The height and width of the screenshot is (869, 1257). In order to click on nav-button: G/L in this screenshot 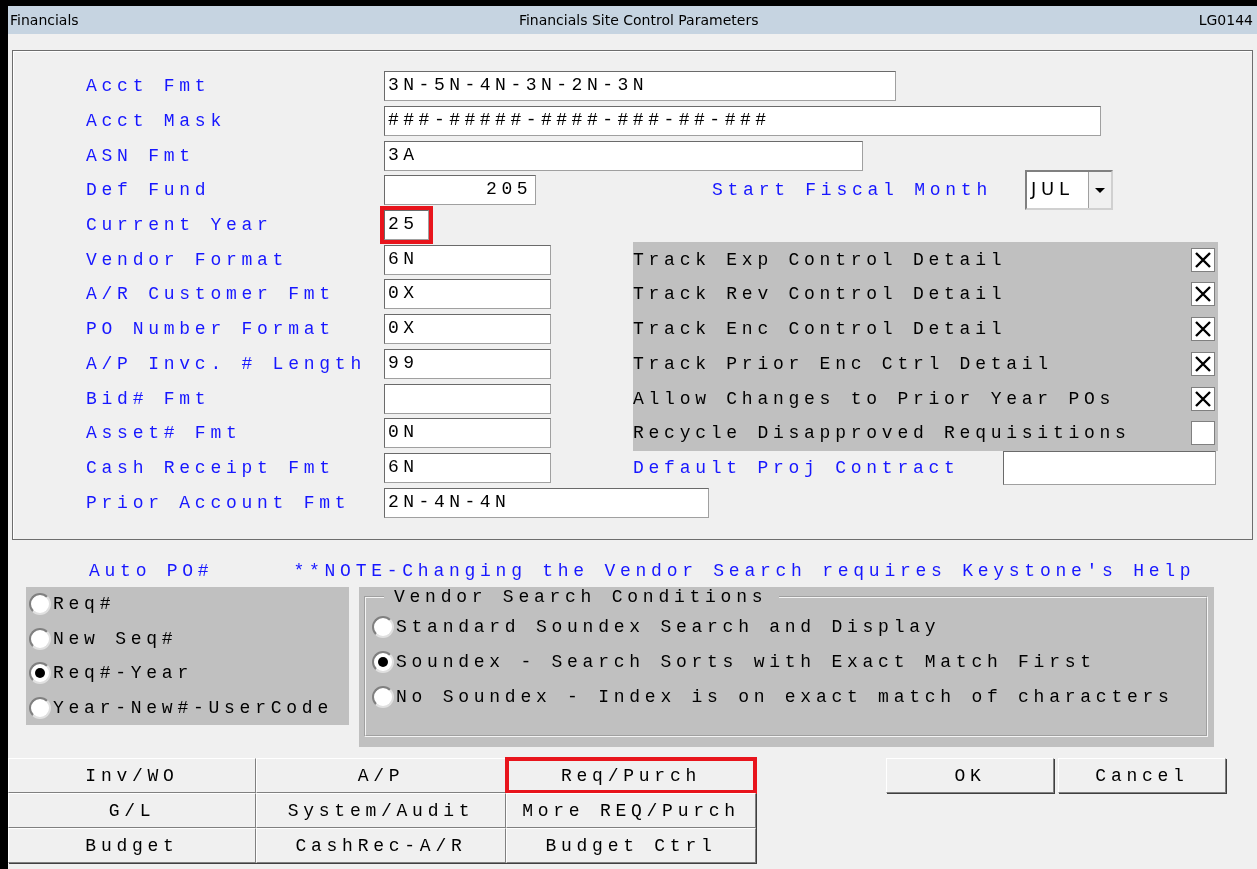, I will do `click(132, 810)`.